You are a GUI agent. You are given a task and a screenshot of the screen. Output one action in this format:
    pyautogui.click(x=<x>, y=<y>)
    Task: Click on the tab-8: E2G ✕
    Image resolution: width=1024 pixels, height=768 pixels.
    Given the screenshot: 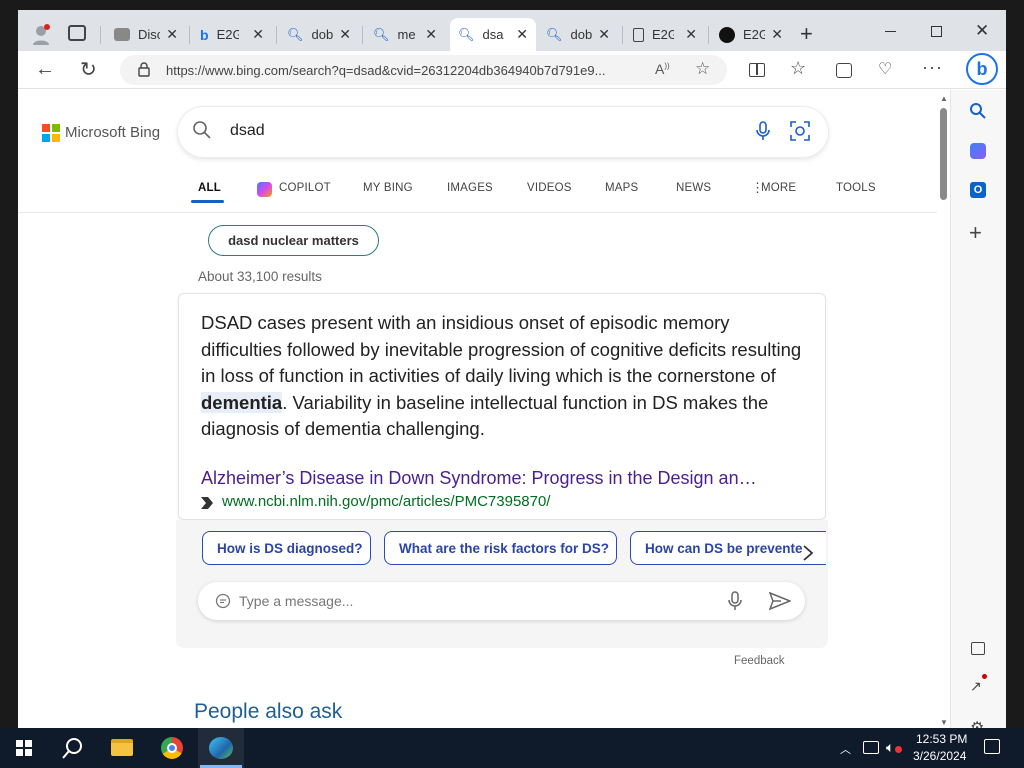 What is the action you would take?
    pyautogui.click(x=751, y=34)
    